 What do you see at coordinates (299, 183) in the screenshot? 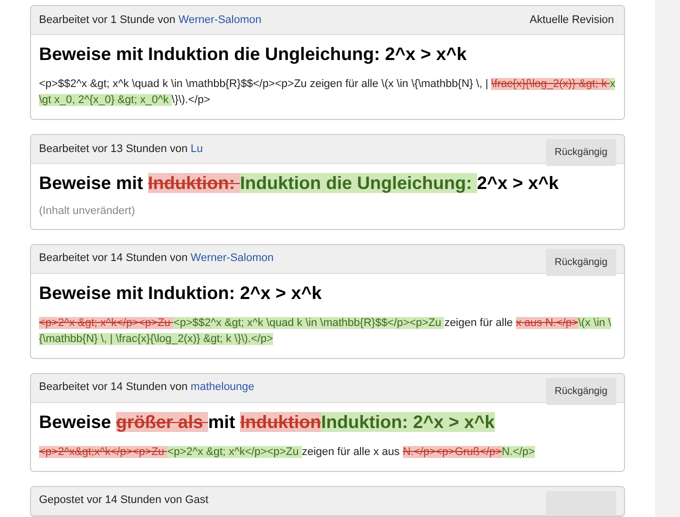
I see `revision-title: Beweise mit Induktion: Induktion die Ungleichung: 2^x > x^k` at bounding box center [299, 183].